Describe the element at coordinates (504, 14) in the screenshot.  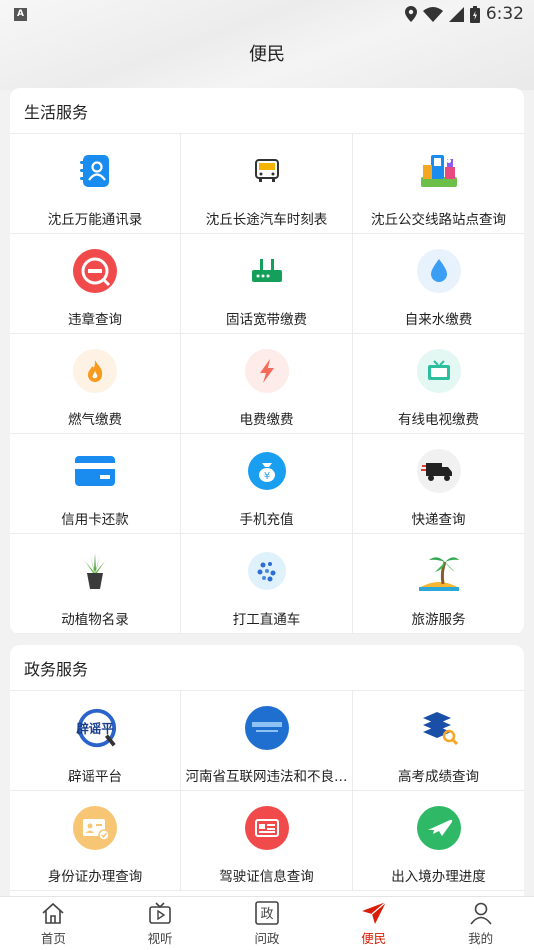
I see `status-time: 6:32` at that location.